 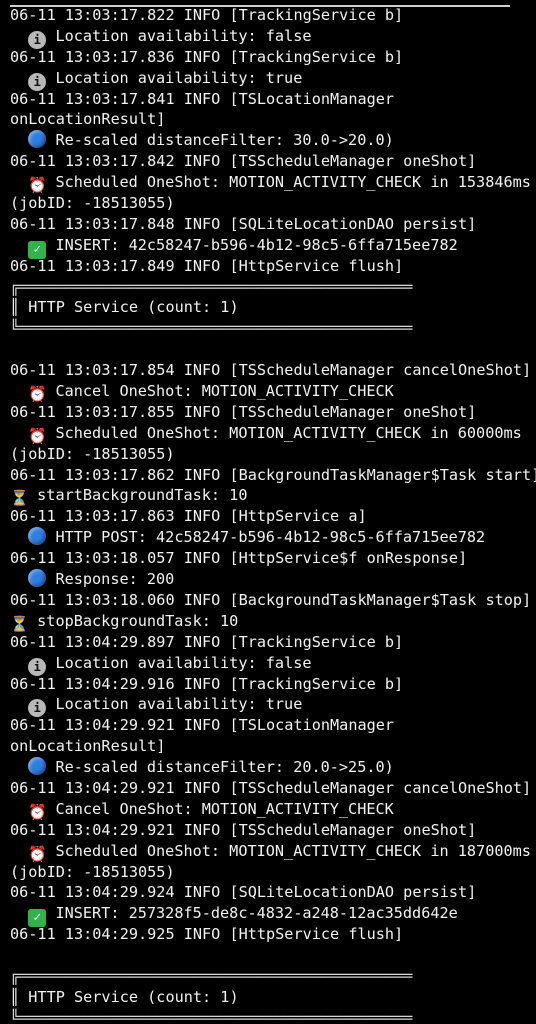 I want to click on log-message-text: Re-scaled distanceFilter: 30.0->20.0), so click(x=224, y=140).